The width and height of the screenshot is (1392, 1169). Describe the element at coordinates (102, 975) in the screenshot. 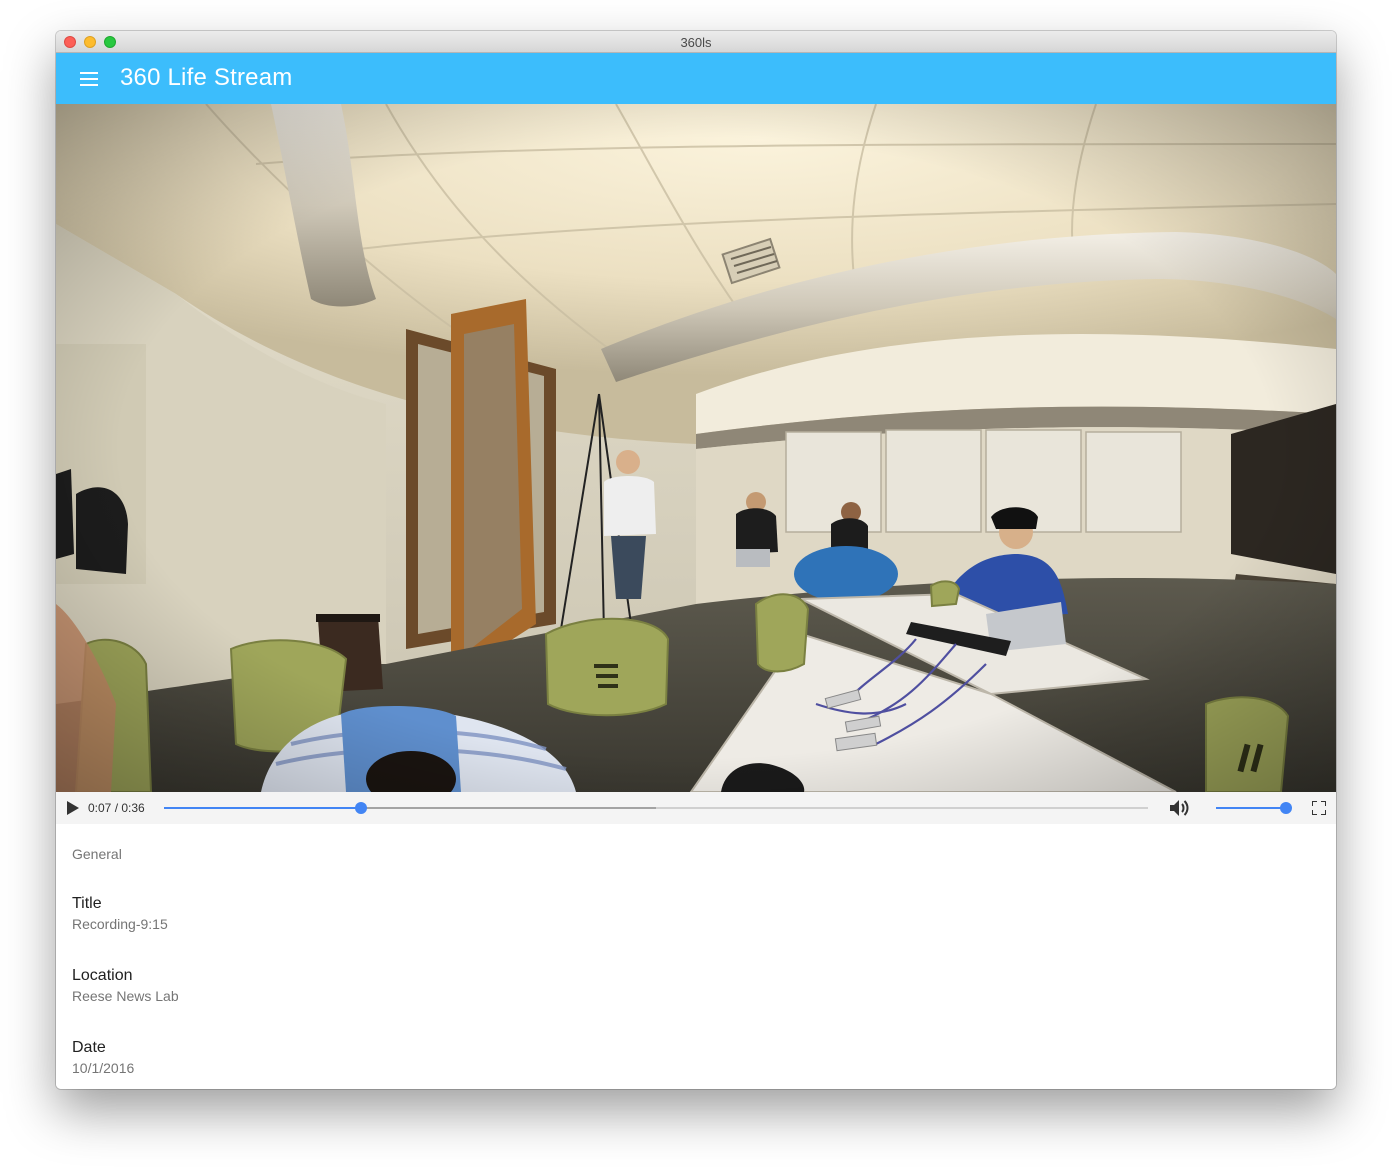

I see `detail-label: Location` at that location.